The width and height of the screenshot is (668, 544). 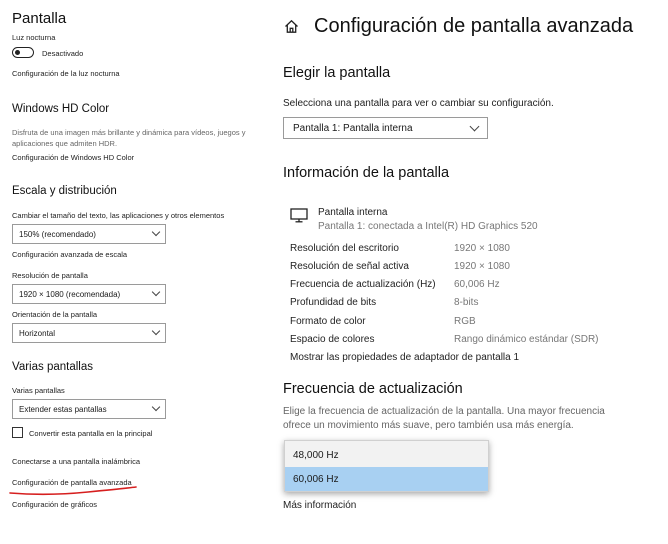 What do you see at coordinates (366, 173) in the screenshot?
I see `display-info-heading: Información de la pantalla` at bounding box center [366, 173].